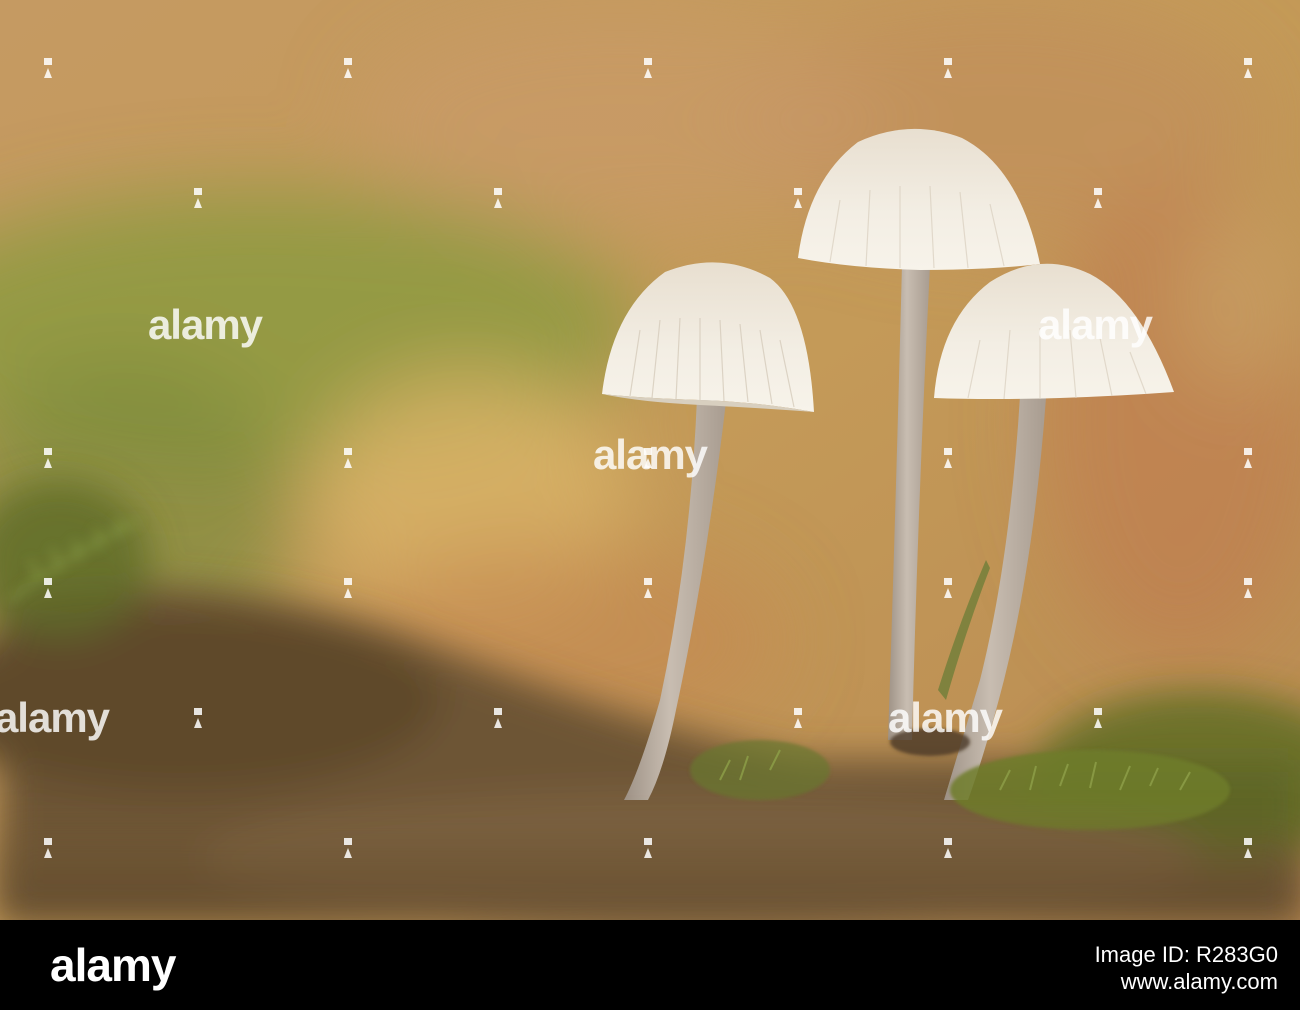 This screenshot has width=1300, height=1010. Describe the element at coordinates (1199, 982) in the screenshot. I see `site-url: www.alamy.com` at that location.